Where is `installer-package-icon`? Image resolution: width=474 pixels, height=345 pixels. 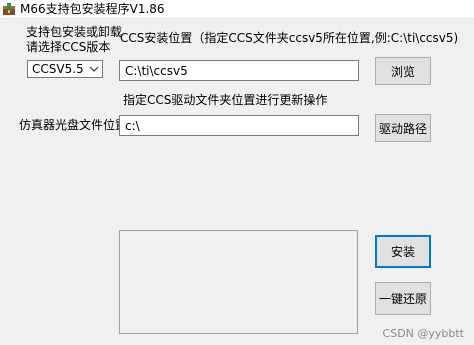 installer-package-icon is located at coordinates (9, 9).